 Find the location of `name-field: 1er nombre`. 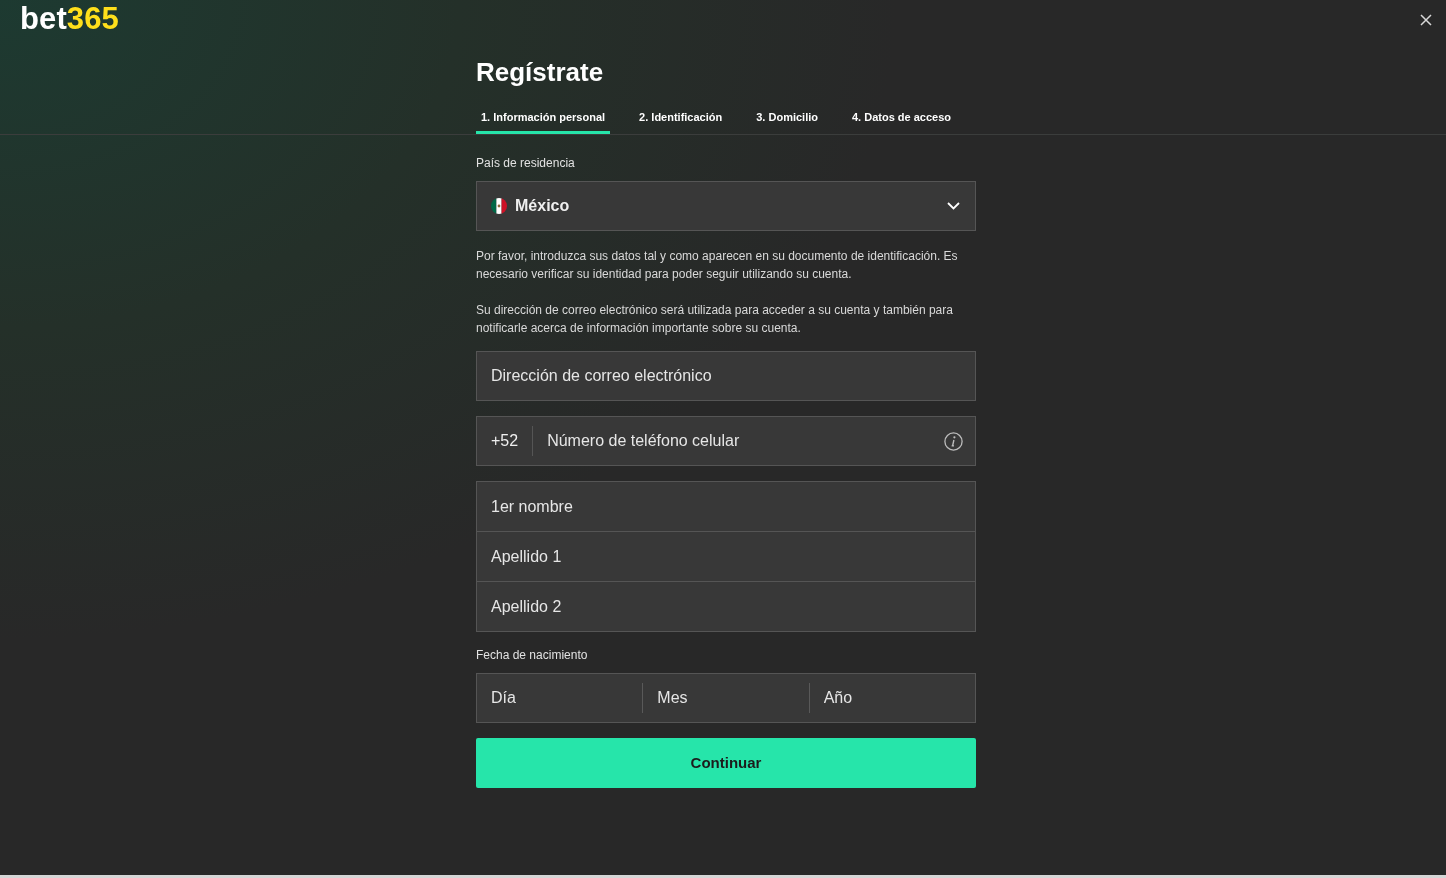

name-field: 1er nombre is located at coordinates (726, 506).